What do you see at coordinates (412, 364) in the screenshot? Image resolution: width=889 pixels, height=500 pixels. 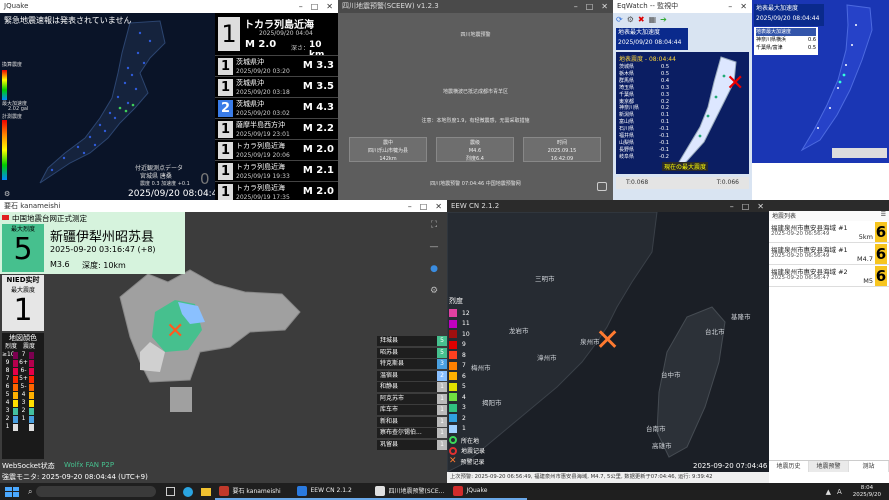 I see `county-row: 特克斯县 3` at bounding box center [412, 364].